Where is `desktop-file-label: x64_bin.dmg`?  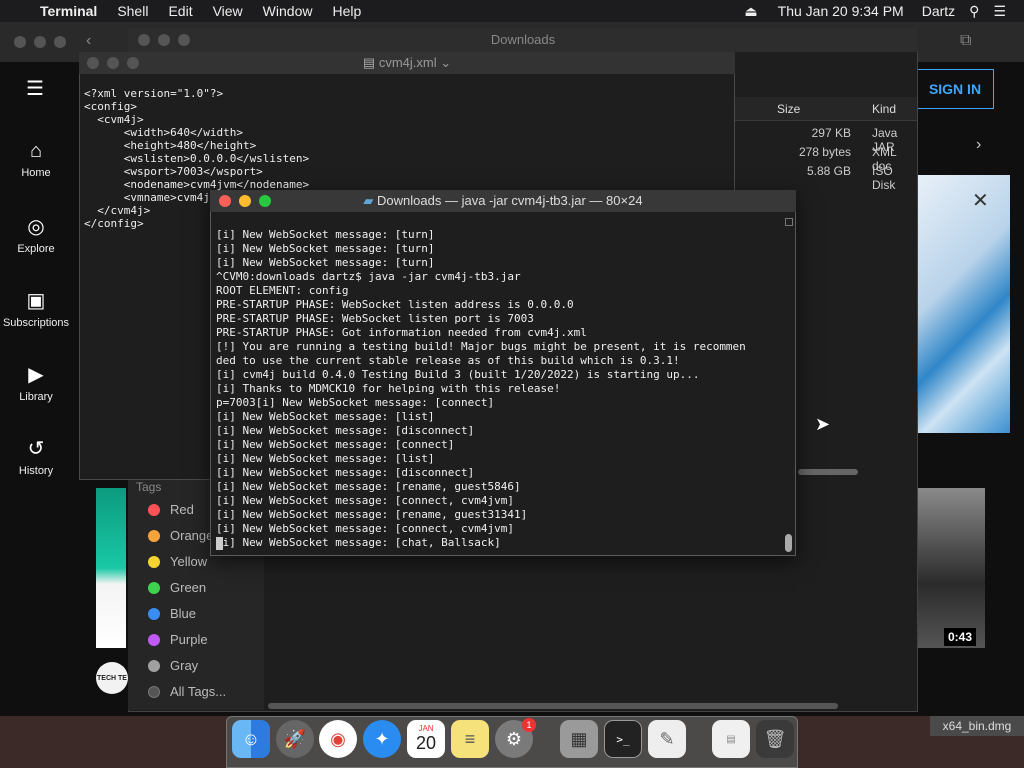
desktop-file-label: x64_bin.dmg is located at coordinates (977, 726).